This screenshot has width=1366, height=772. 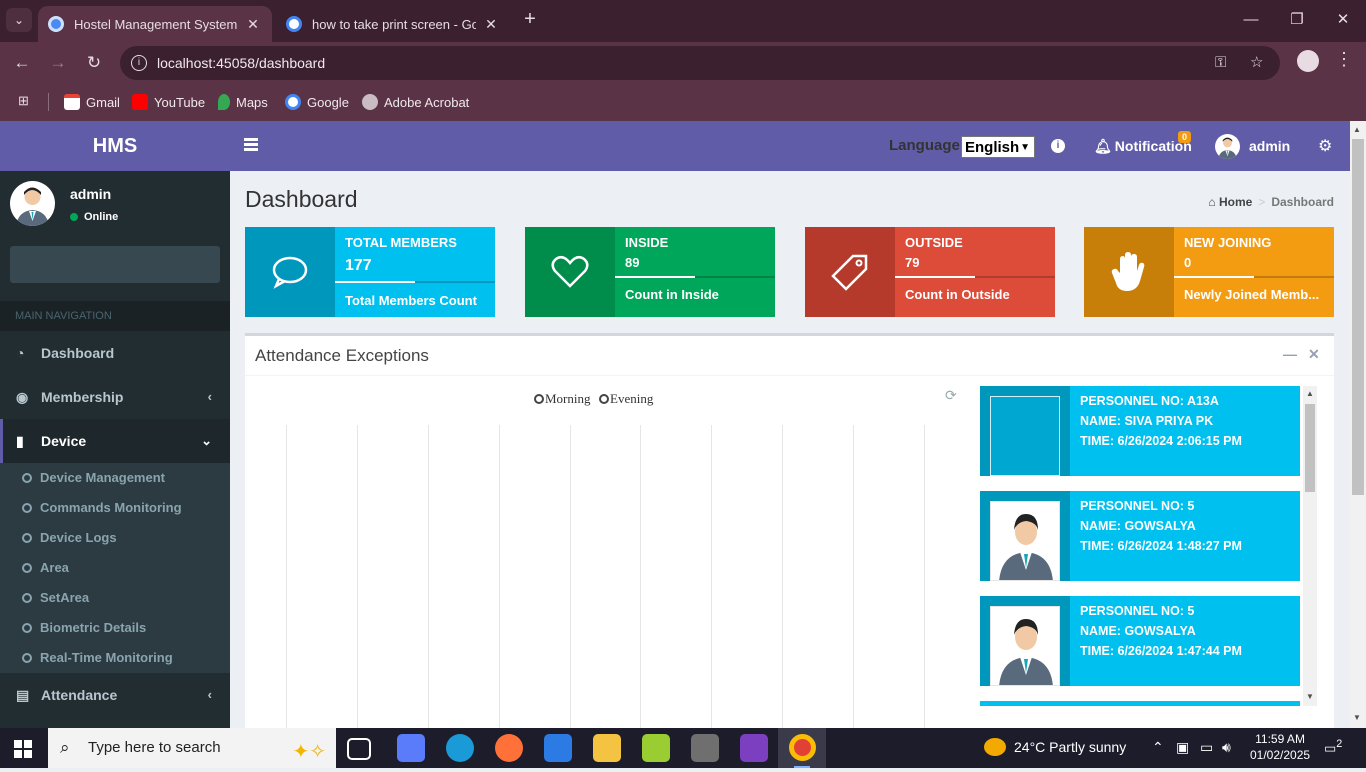 What do you see at coordinates (155, 24) in the screenshot?
I see `browser-tab-active: Hostel Management System | D ✕` at bounding box center [155, 24].